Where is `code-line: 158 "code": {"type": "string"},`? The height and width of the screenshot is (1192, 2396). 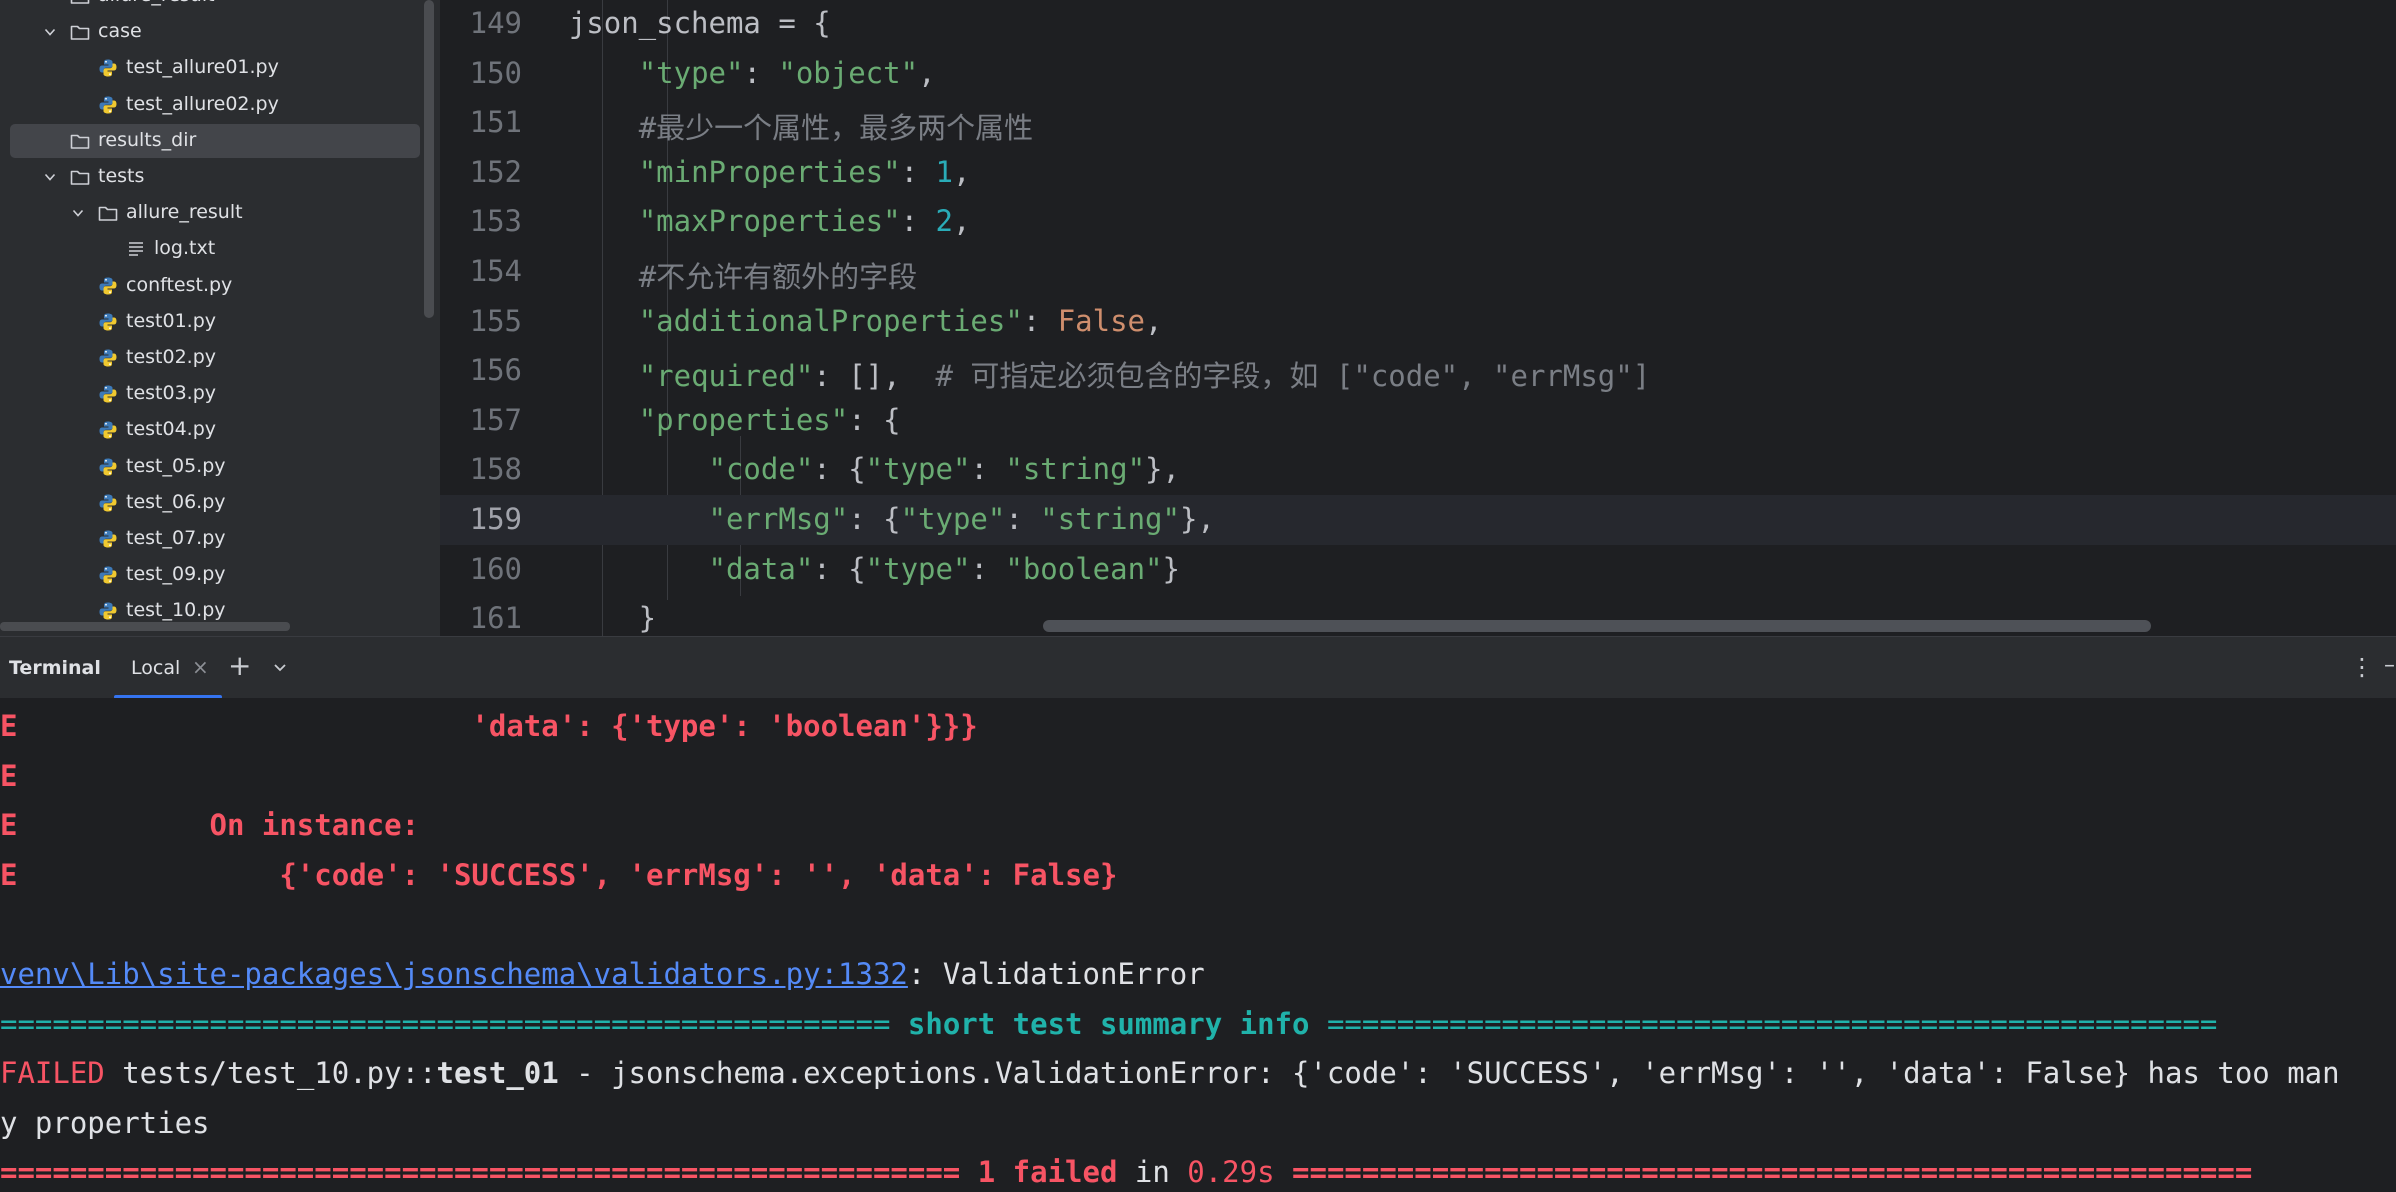 code-line: 158 "code": {"type": "string"}, is located at coordinates (1418, 470).